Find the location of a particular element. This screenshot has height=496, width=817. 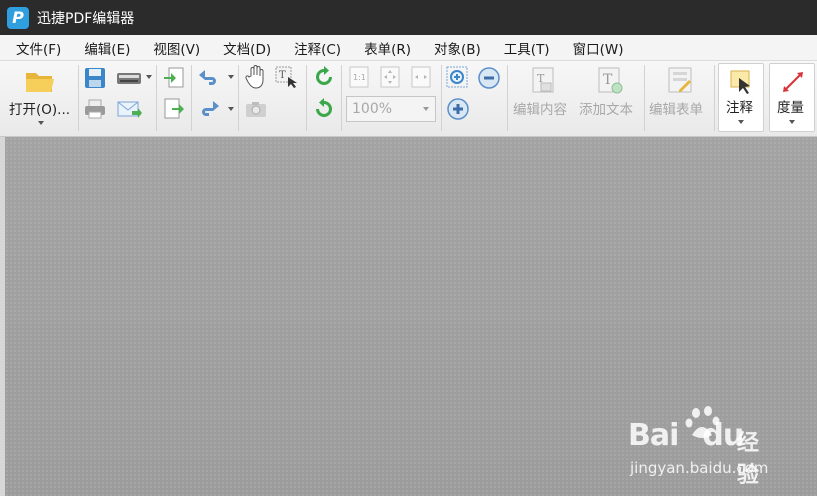

measure-label: 度量 is located at coordinates (790, 108).